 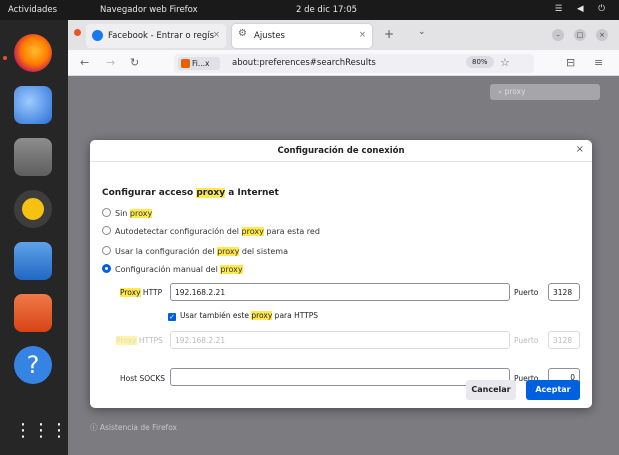 What do you see at coordinates (340, 292) in the screenshot?
I see `http-proxy-input: 192.168.2.21` at bounding box center [340, 292].